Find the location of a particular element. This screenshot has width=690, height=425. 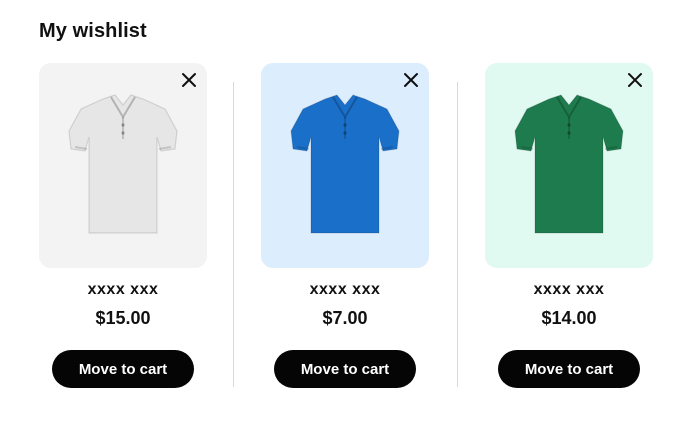

green-polo-shirt-icon is located at coordinates (569, 164).